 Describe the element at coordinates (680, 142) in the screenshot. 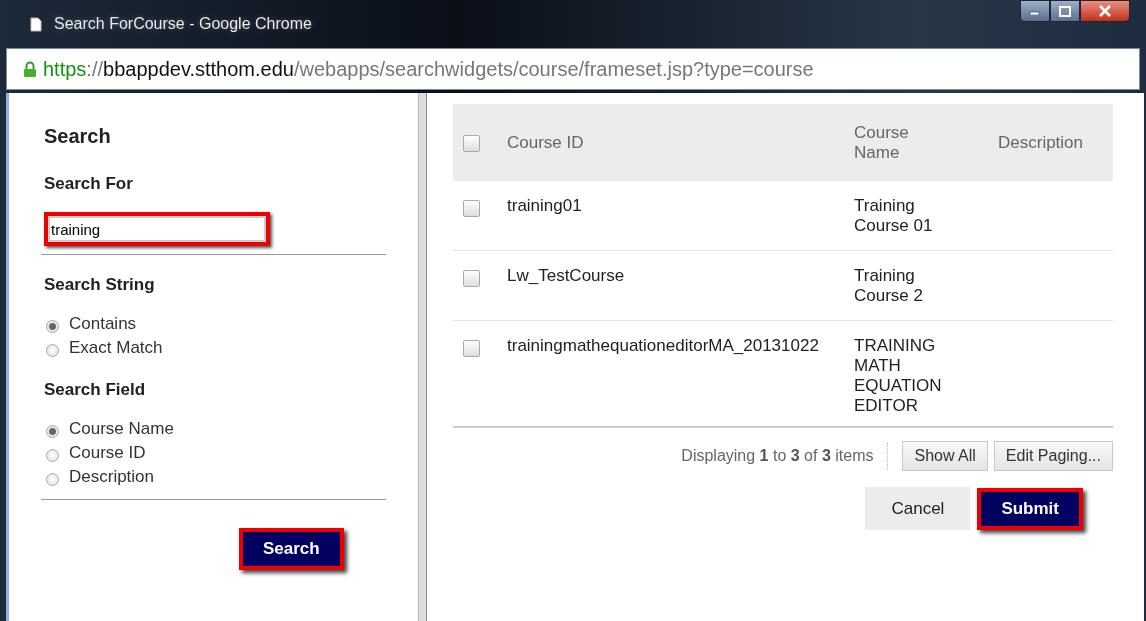

I see `column-header: Course ID` at that location.